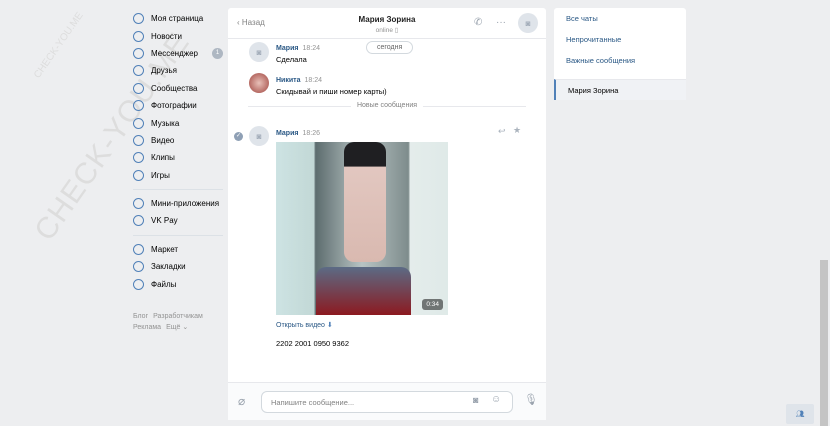 The image size is (830, 426). What do you see at coordinates (138, 88) in the screenshot?
I see `groups-icon` at bounding box center [138, 88].